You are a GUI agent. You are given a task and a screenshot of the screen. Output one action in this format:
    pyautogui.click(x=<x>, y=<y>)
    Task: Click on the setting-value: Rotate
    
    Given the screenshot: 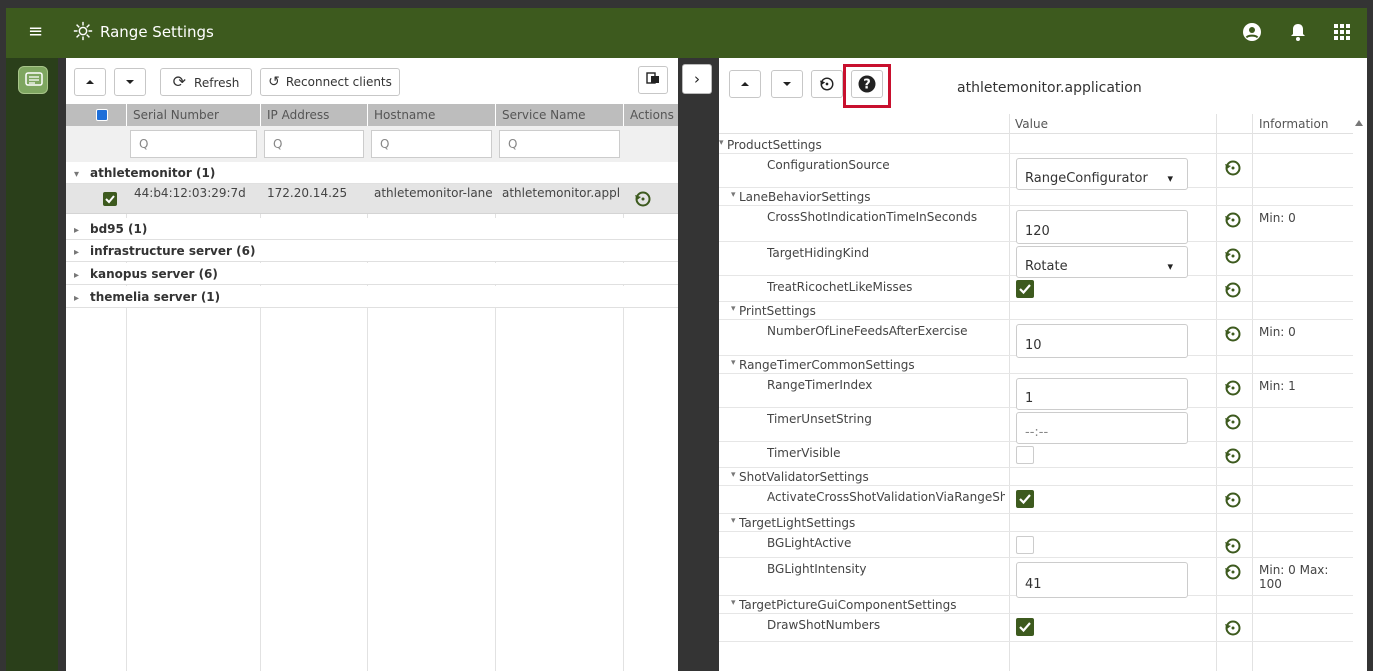 What is the action you would take?
    pyautogui.click(x=1046, y=266)
    